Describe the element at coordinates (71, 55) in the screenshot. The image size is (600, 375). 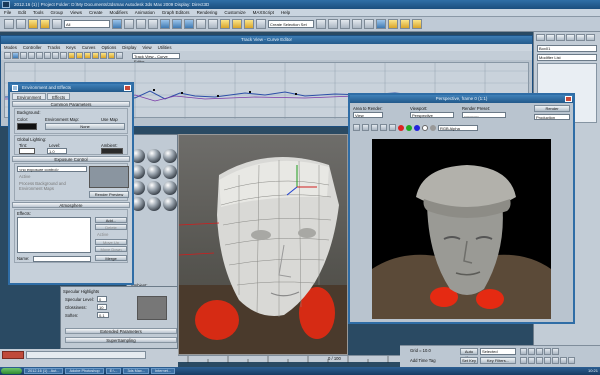
I see `tangent-auto-icon` at that location.